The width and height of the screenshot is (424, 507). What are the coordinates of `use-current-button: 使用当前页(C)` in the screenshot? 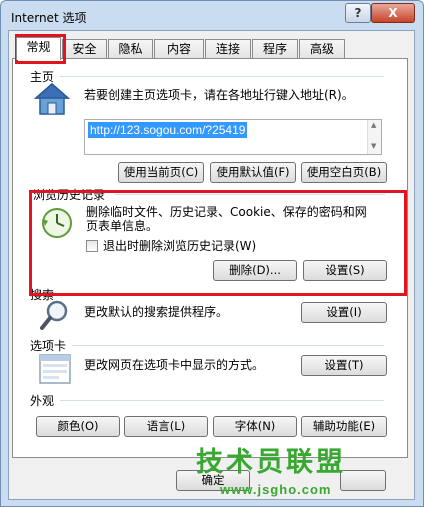 It's located at (161, 172).